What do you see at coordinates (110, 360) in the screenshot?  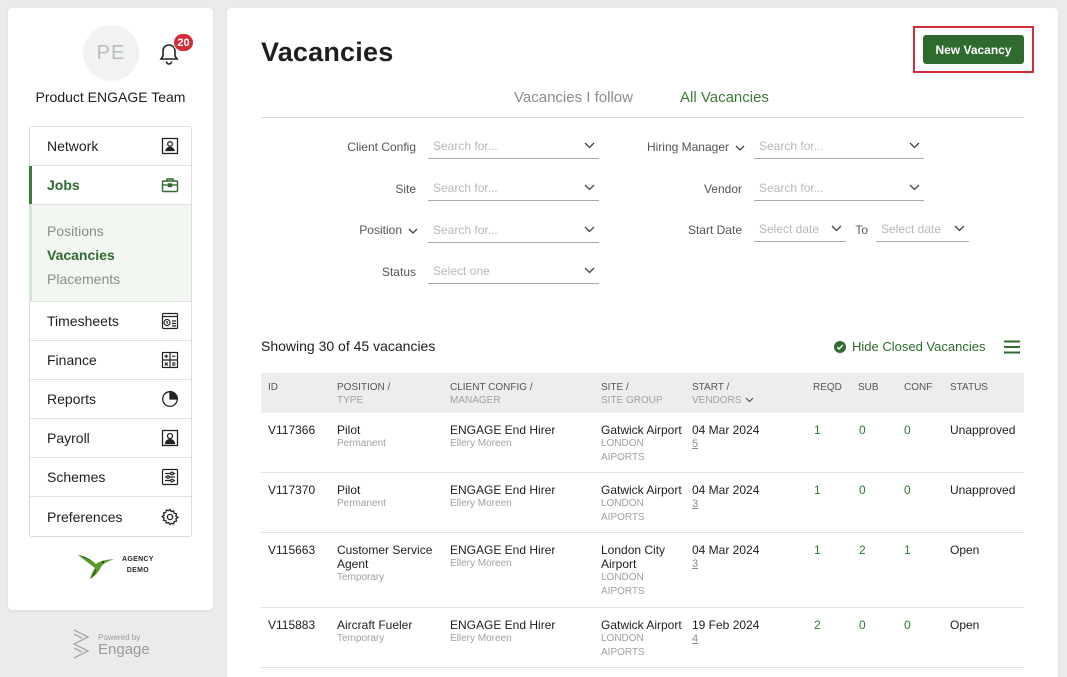 I see `nav-finance: Finance` at bounding box center [110, 360].